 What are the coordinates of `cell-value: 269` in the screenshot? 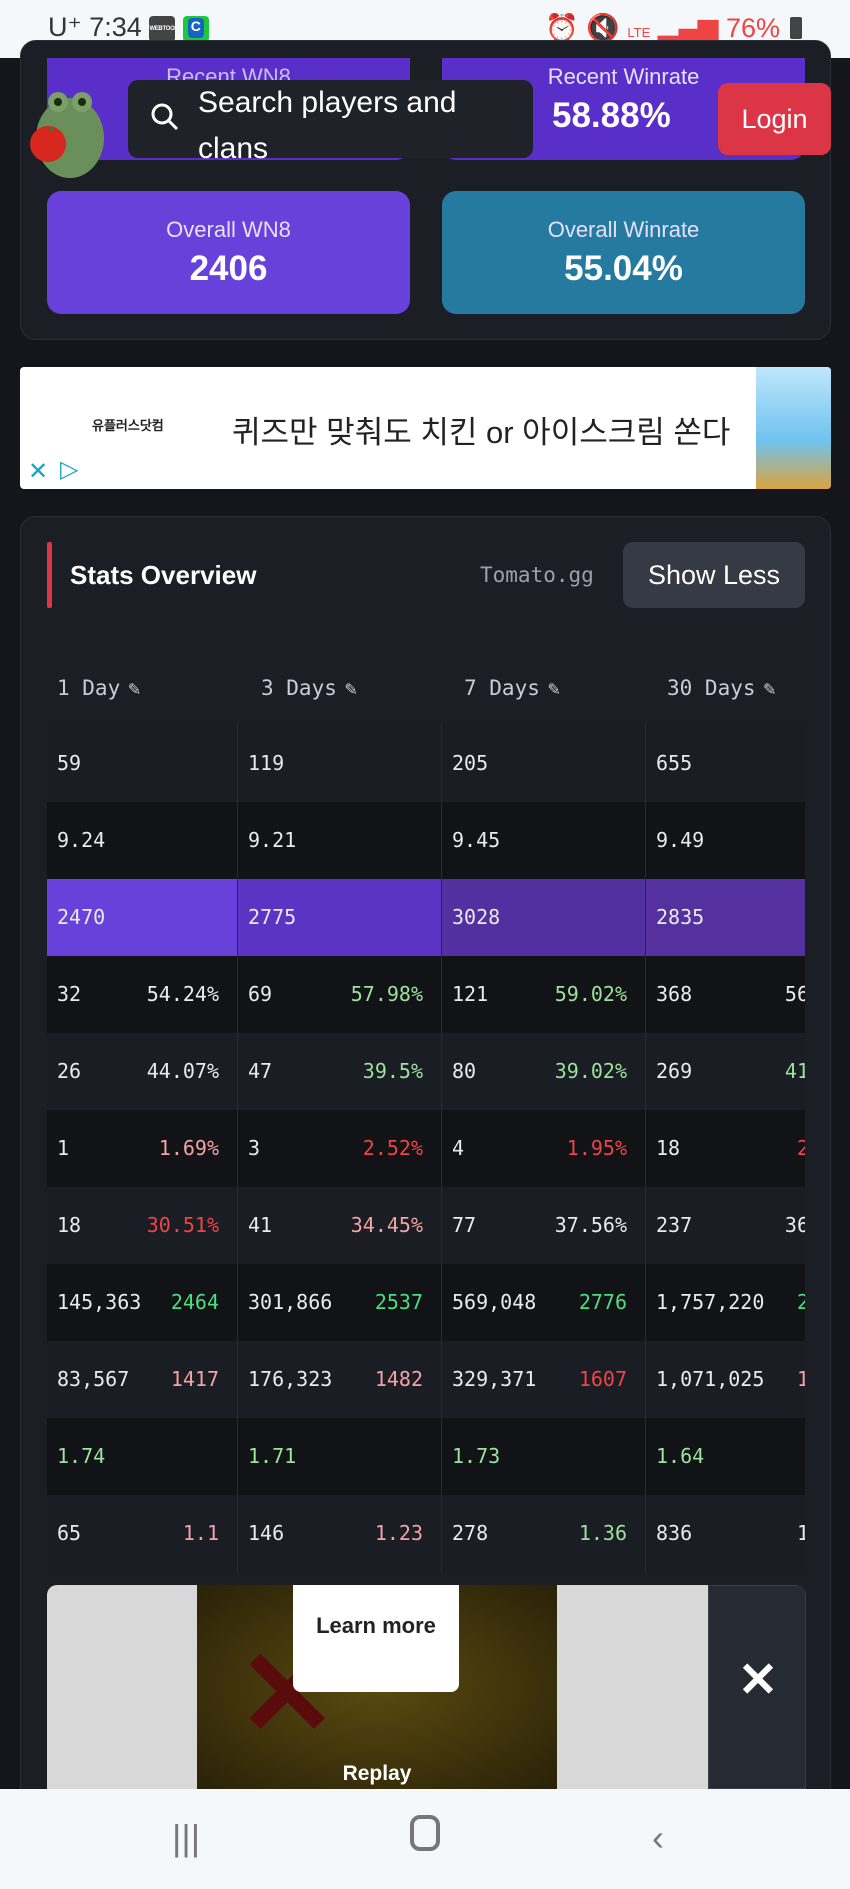 It's located at (674, 1071).